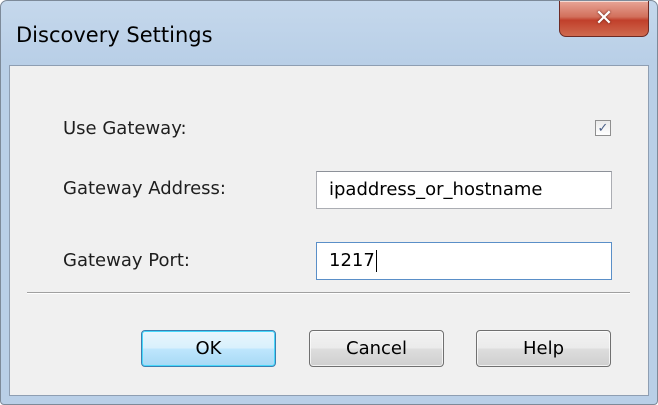  What do you see at coordinates (352, 260) in the screenshot?
I see `gateway-port-value: 1217` at bounding box center [352, 260].